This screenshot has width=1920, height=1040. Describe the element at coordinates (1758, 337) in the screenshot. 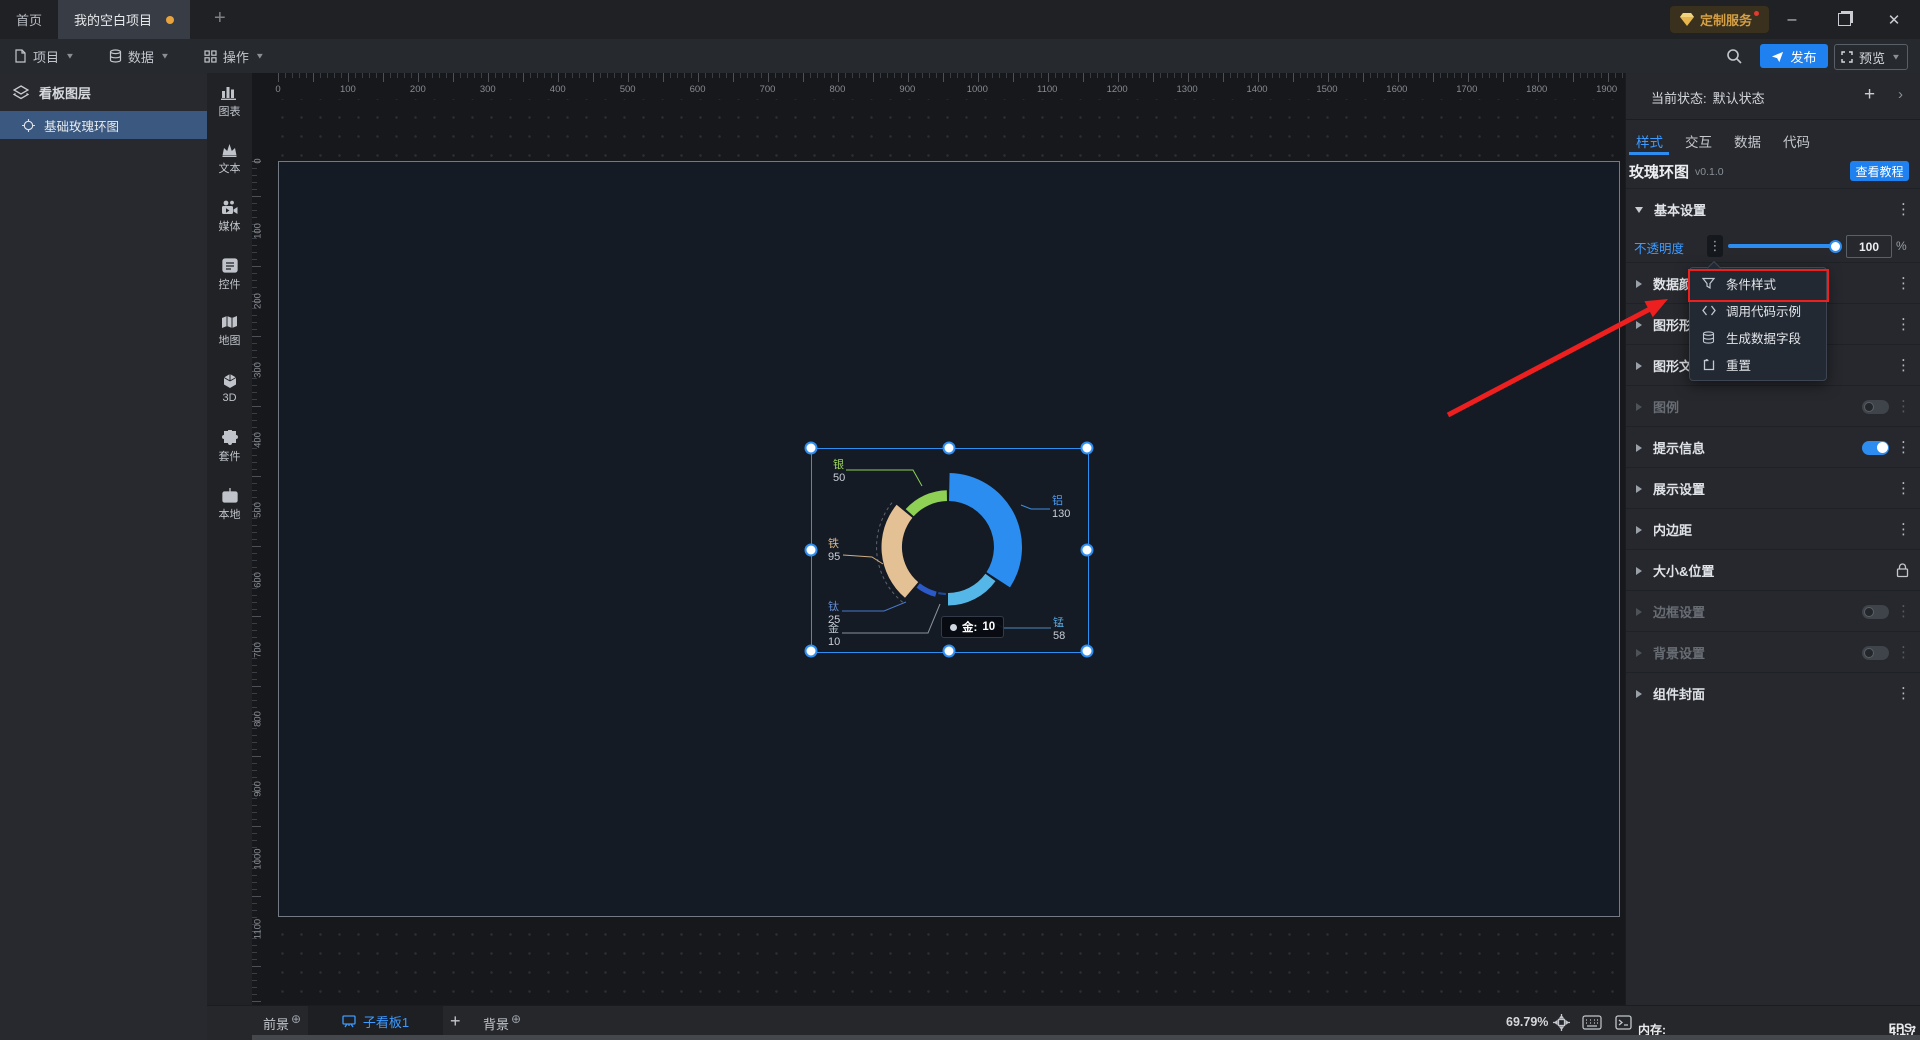

I see `context-menu-item-3: 生成数据字段` at that location.